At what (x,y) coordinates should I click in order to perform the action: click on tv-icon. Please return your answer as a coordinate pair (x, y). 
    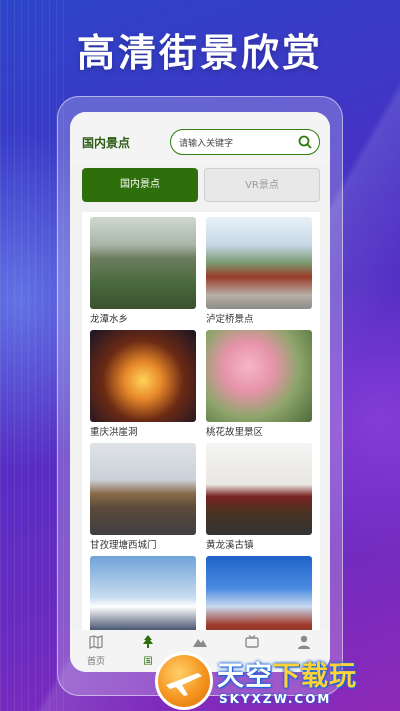
    Looking at the image, I should click on (252, 641).